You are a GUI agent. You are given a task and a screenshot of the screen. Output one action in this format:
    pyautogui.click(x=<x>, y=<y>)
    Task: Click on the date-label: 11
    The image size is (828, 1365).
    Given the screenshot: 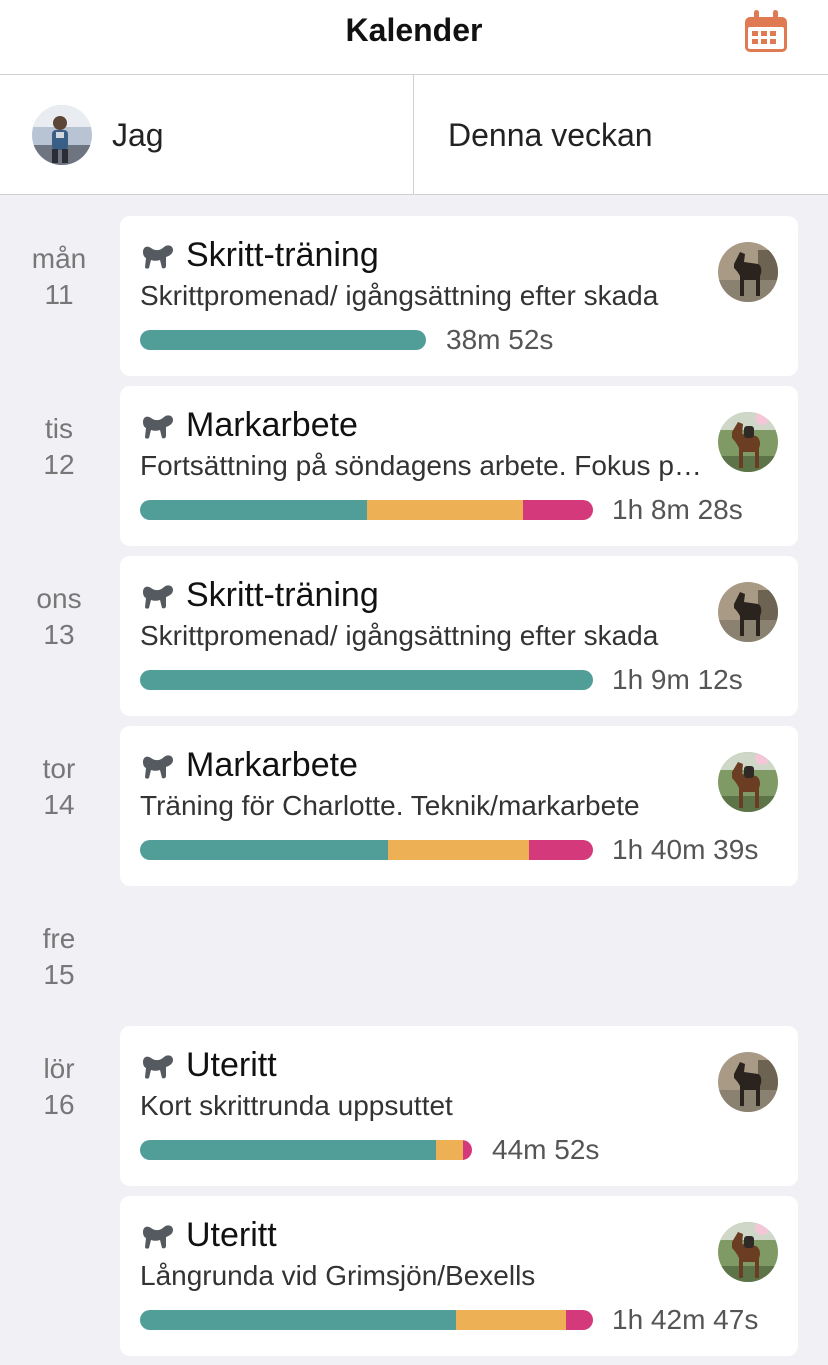 What is the action you would take?
    pyautogui.click(x=59, y=294)
    